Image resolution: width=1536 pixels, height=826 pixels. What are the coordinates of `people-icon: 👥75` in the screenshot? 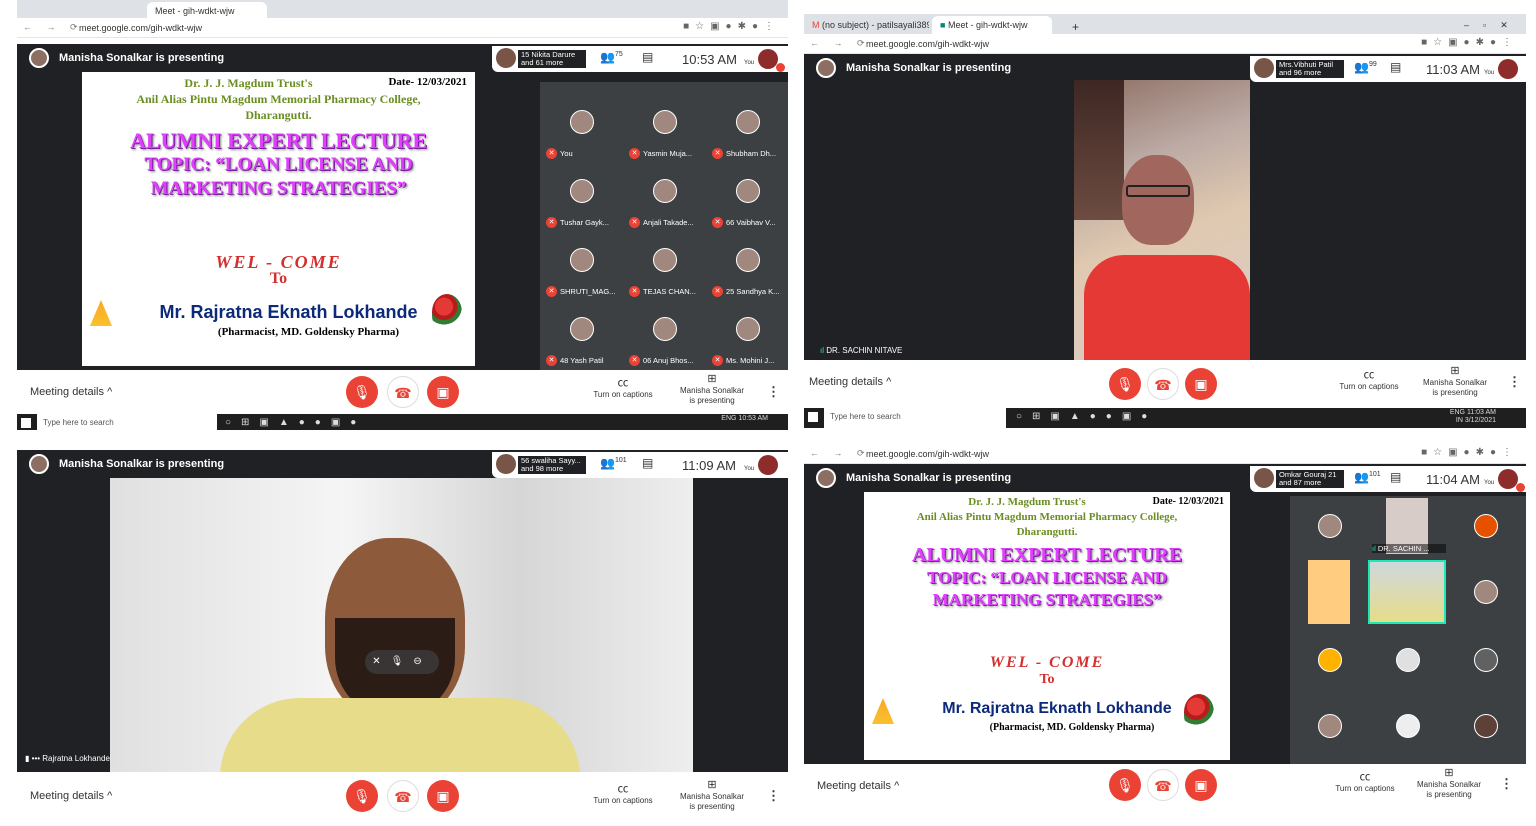 It's located at (611, 57).